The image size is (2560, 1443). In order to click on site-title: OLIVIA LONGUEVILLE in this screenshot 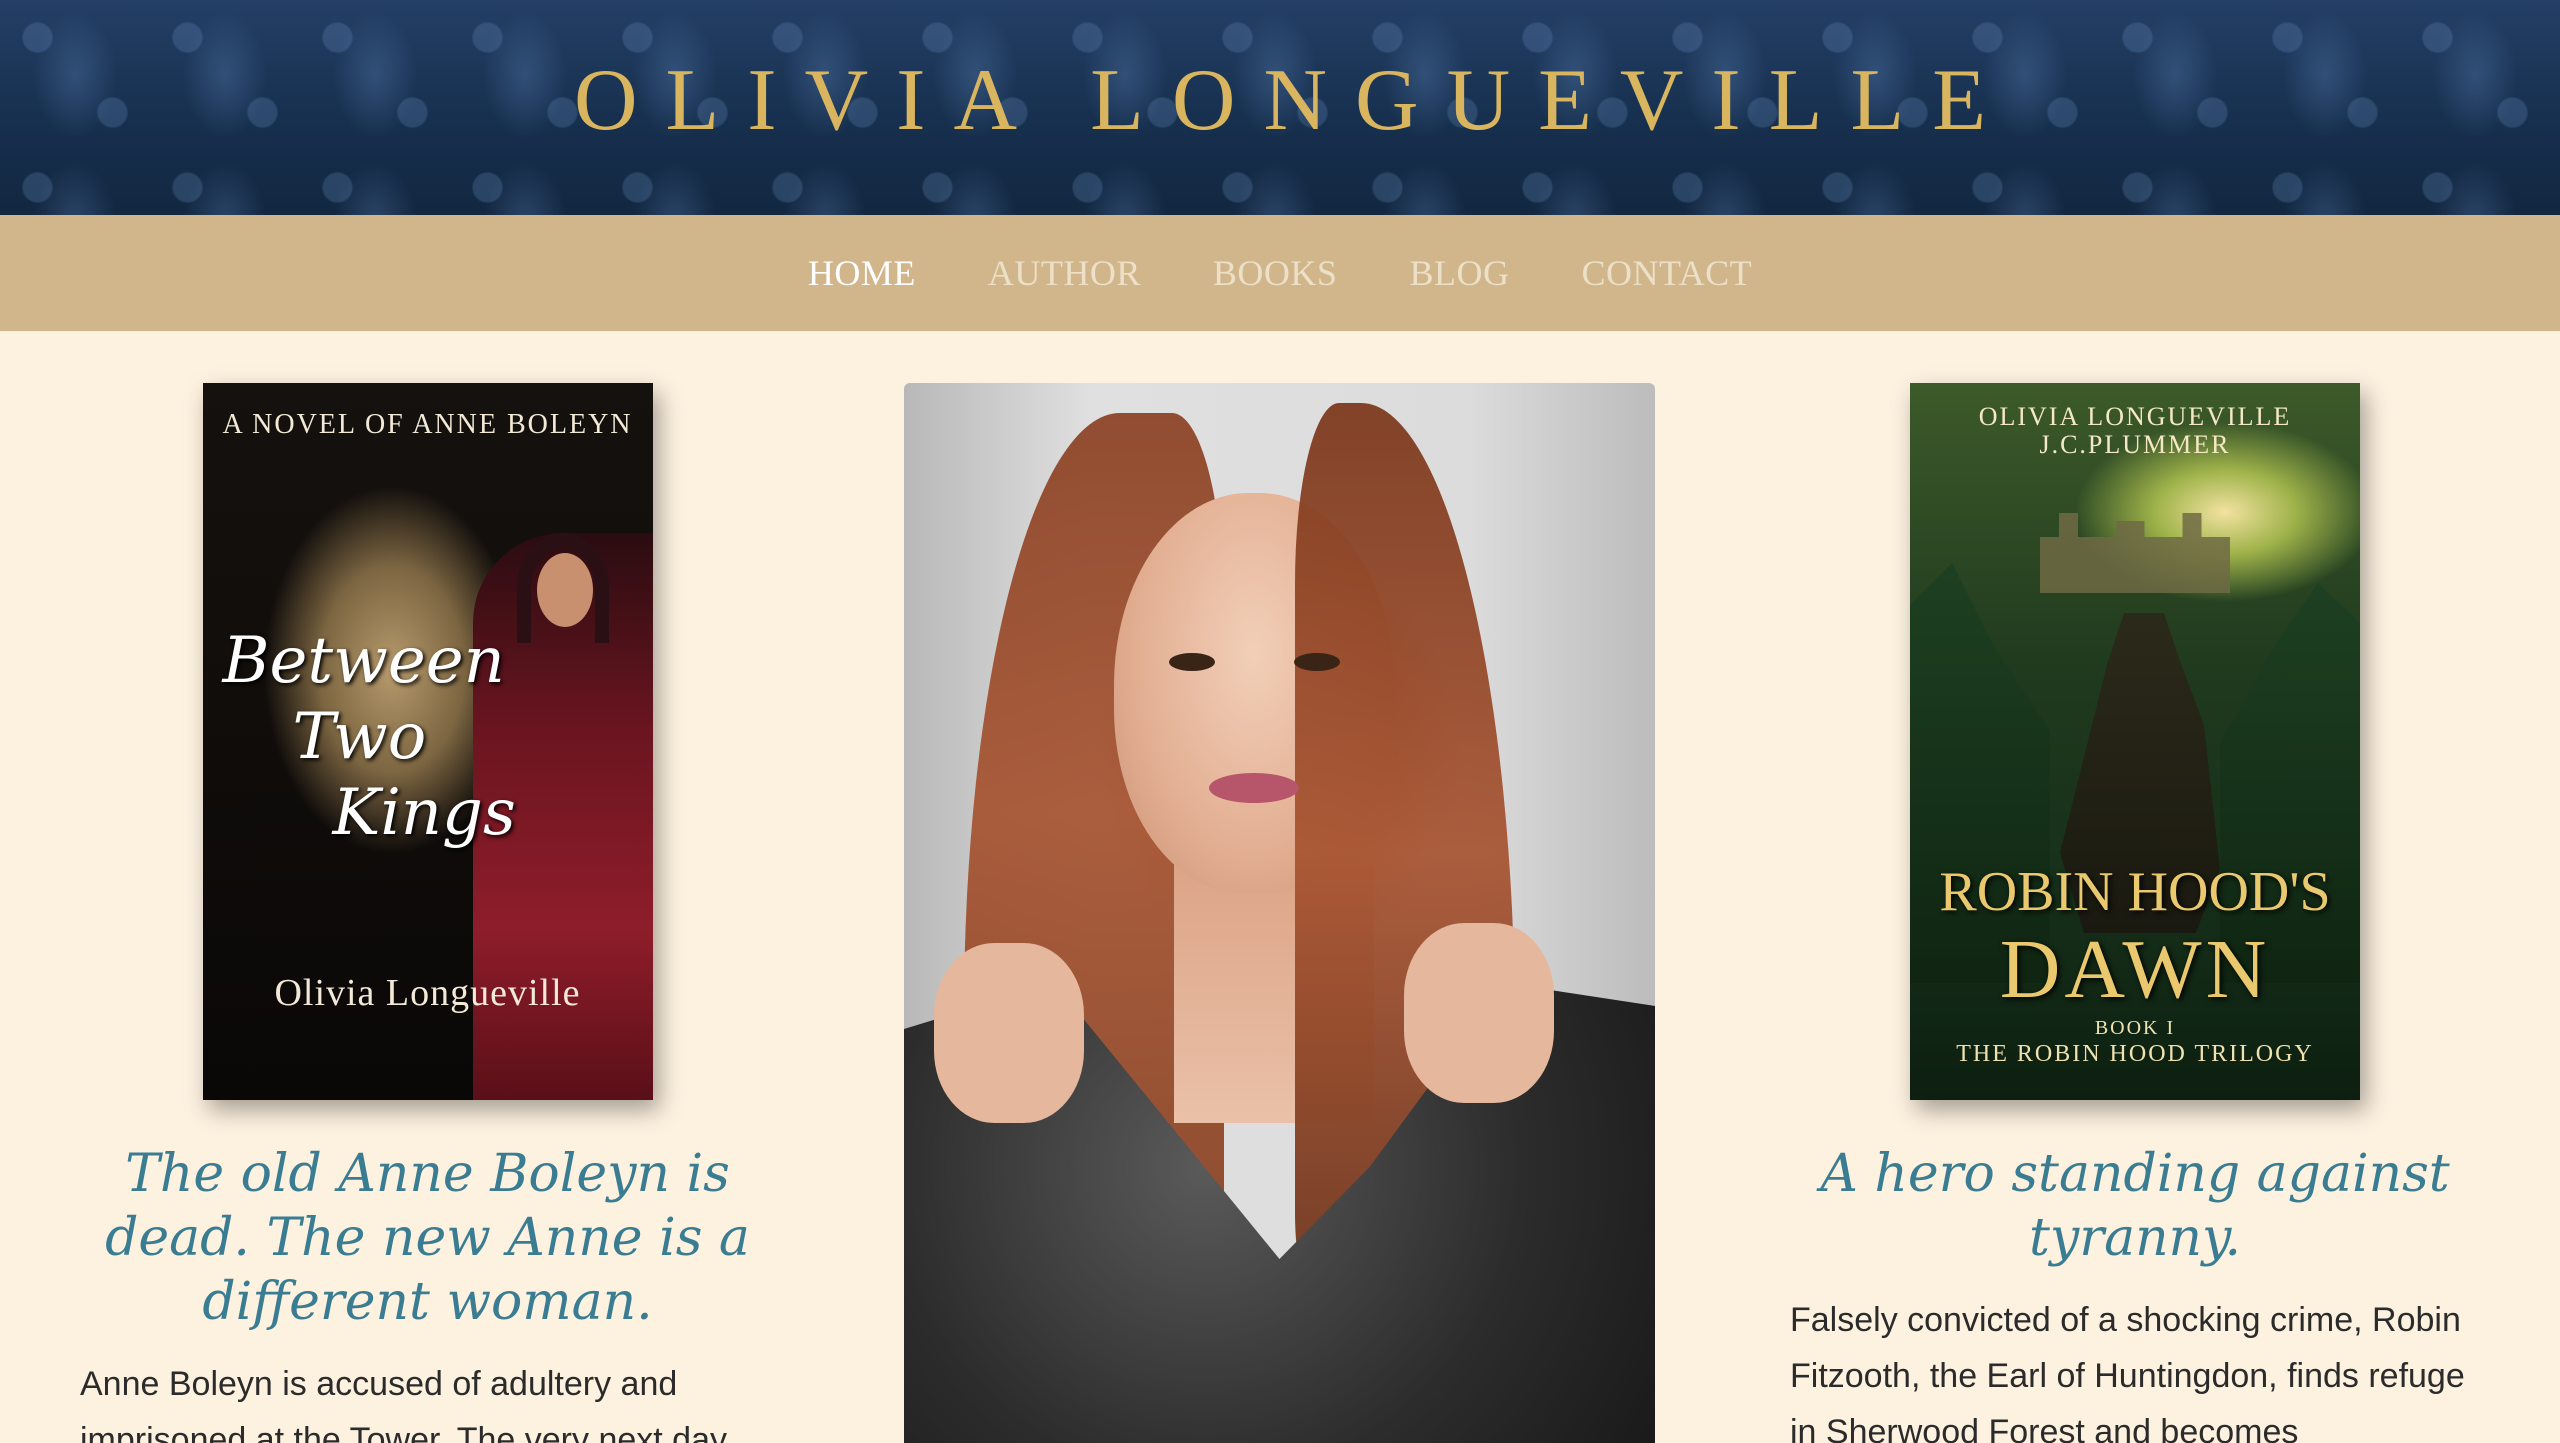, I will do `click(1280, 100)`.